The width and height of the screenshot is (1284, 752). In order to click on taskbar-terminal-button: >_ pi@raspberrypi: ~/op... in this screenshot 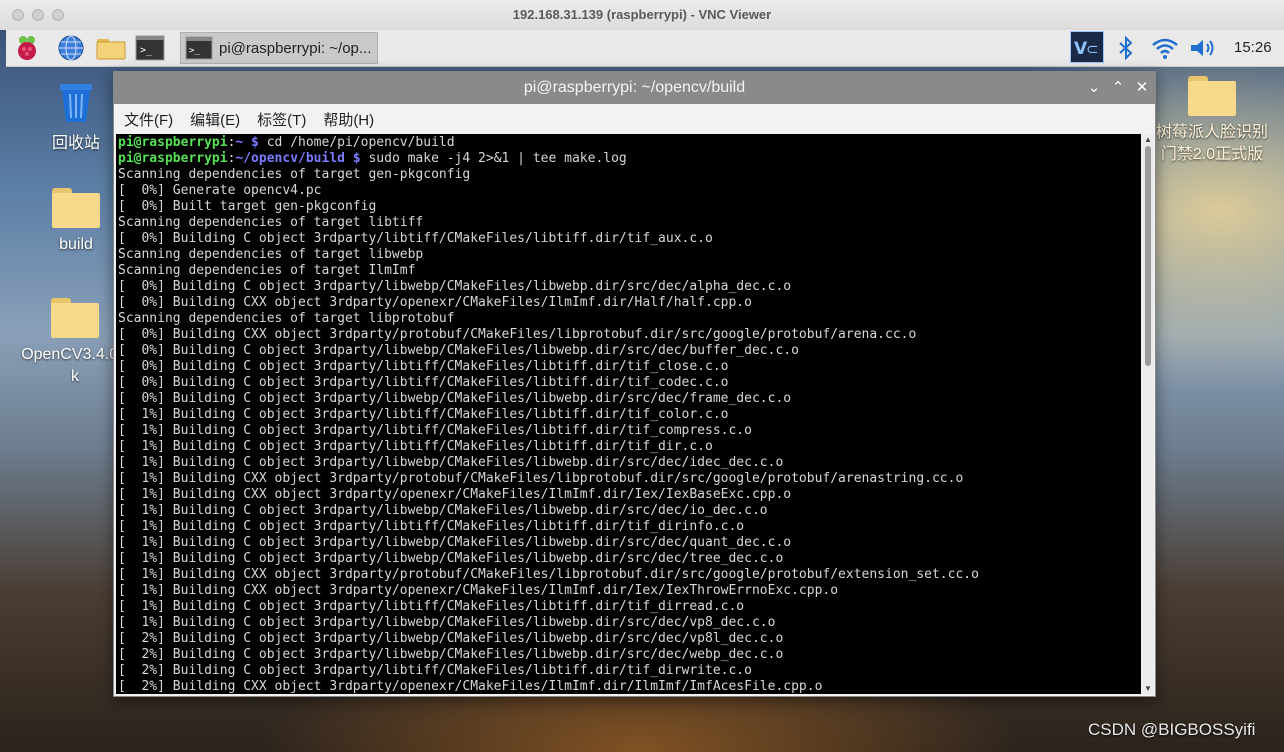, I will do `click(279, 48)`.